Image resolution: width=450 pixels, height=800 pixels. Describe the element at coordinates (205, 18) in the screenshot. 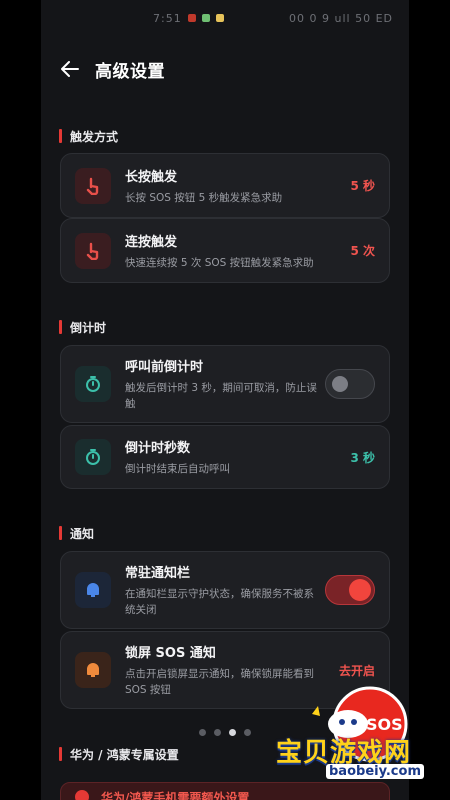

I see `app-notification-icon` at that location.